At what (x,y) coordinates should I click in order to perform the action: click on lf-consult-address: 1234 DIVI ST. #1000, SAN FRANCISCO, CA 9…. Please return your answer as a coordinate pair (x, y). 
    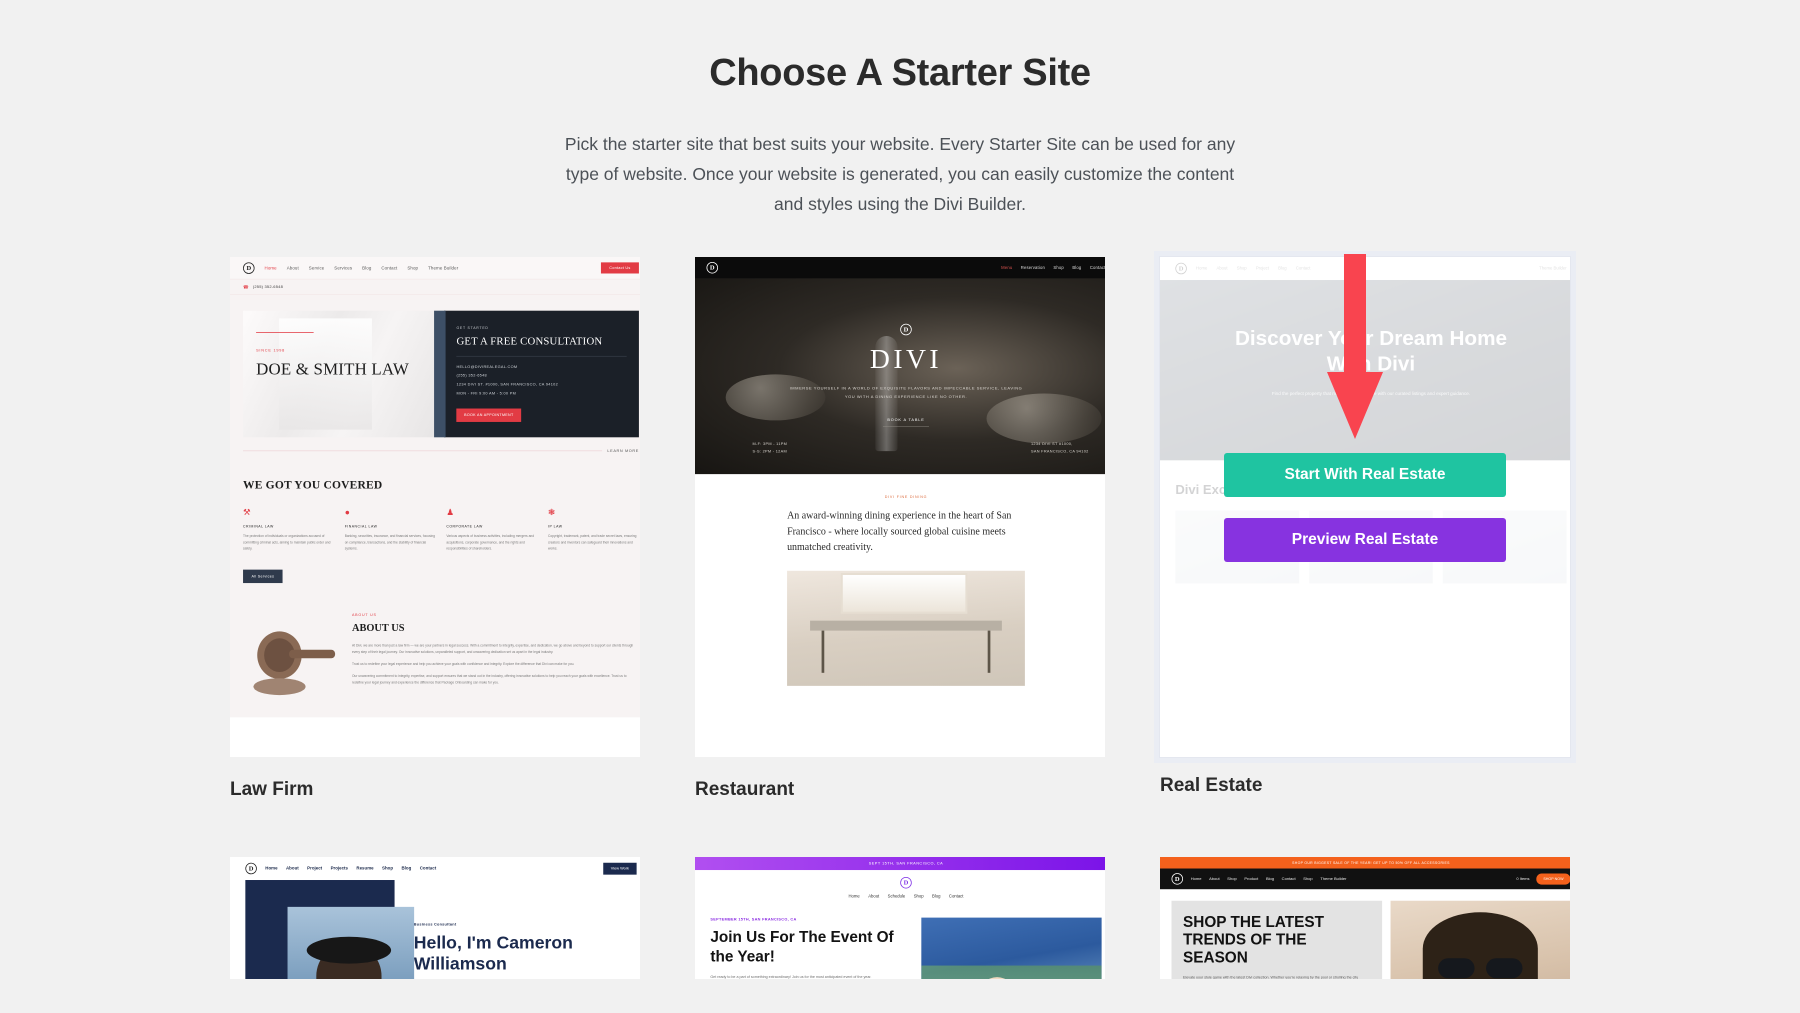
    Looking at the image, I should click on (507, 384).